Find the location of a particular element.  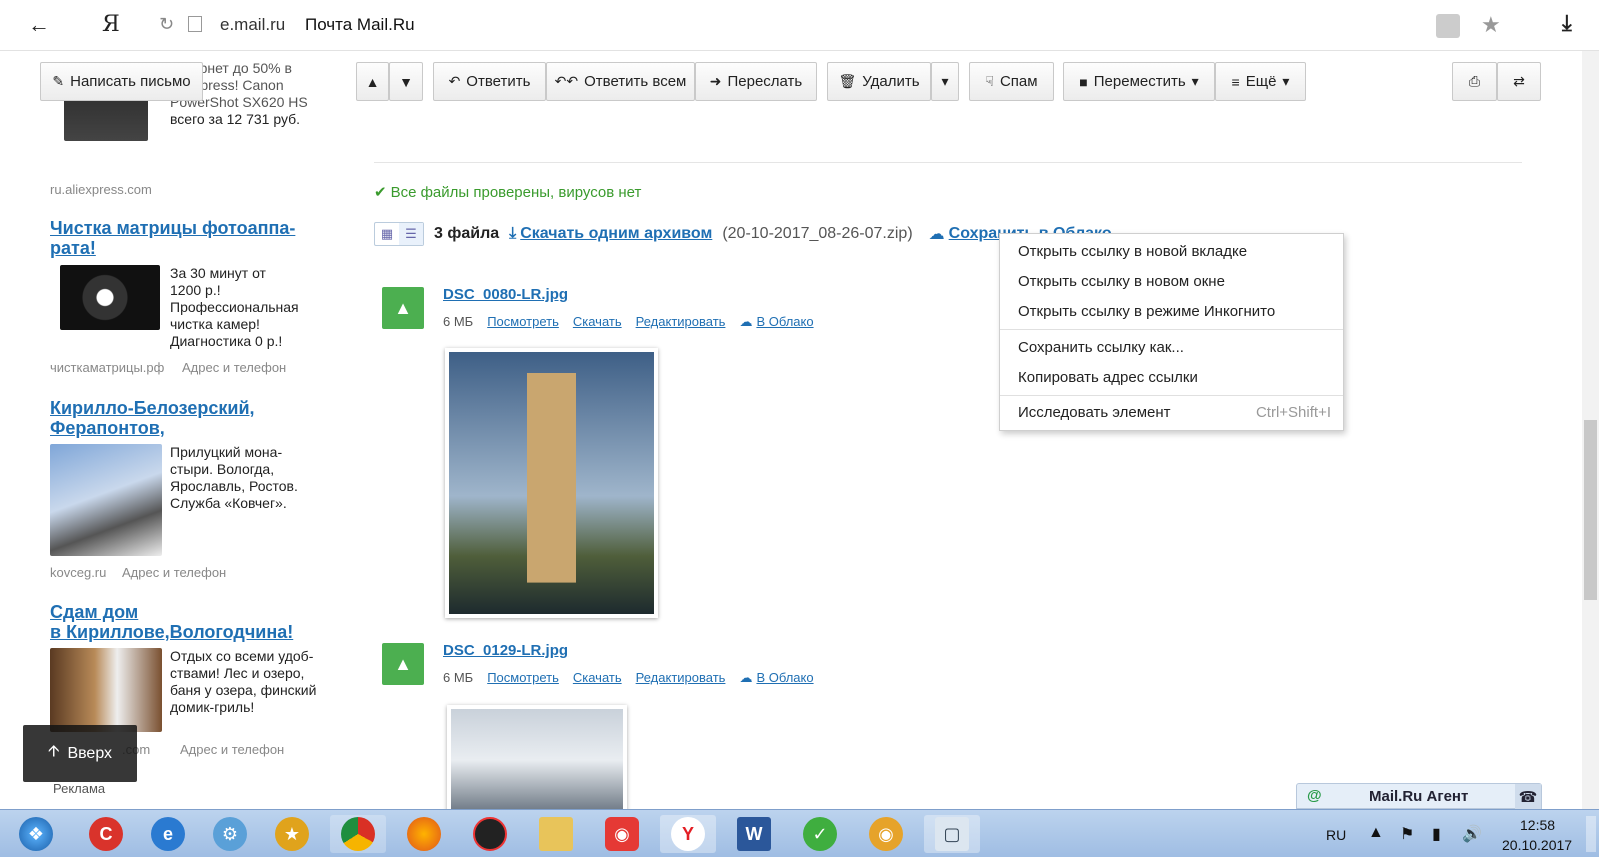

archive-name: (20-10-2017_08-26-07.zip) is located at coordinates (817, 233).